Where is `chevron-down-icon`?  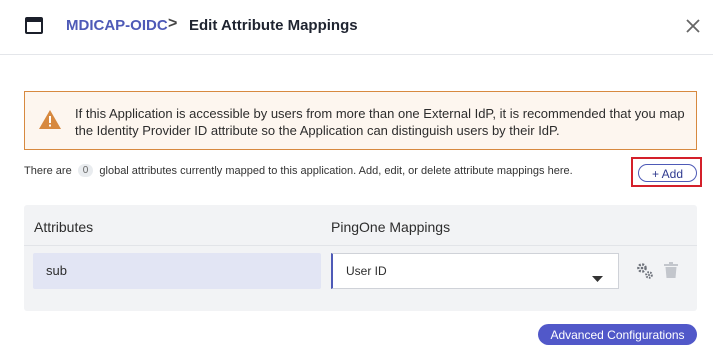
chevron-down-icon is located at coordinates (597, 278).